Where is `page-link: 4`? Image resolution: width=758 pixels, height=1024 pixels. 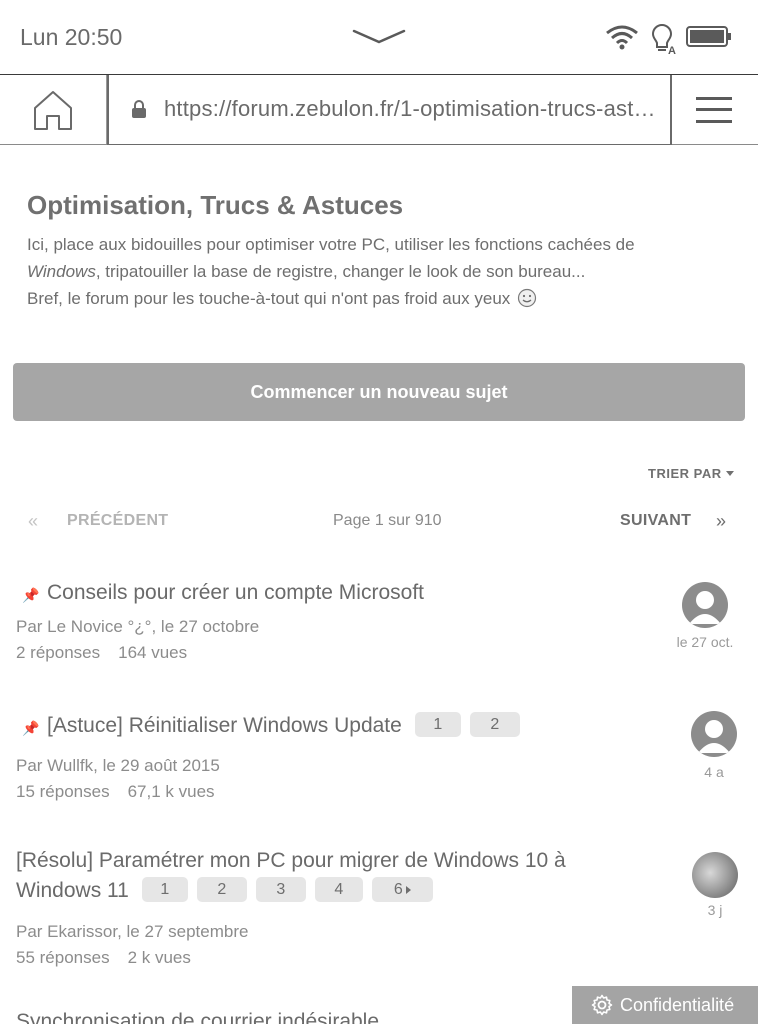 page-link: 4 is located at coordinates (338, 889).